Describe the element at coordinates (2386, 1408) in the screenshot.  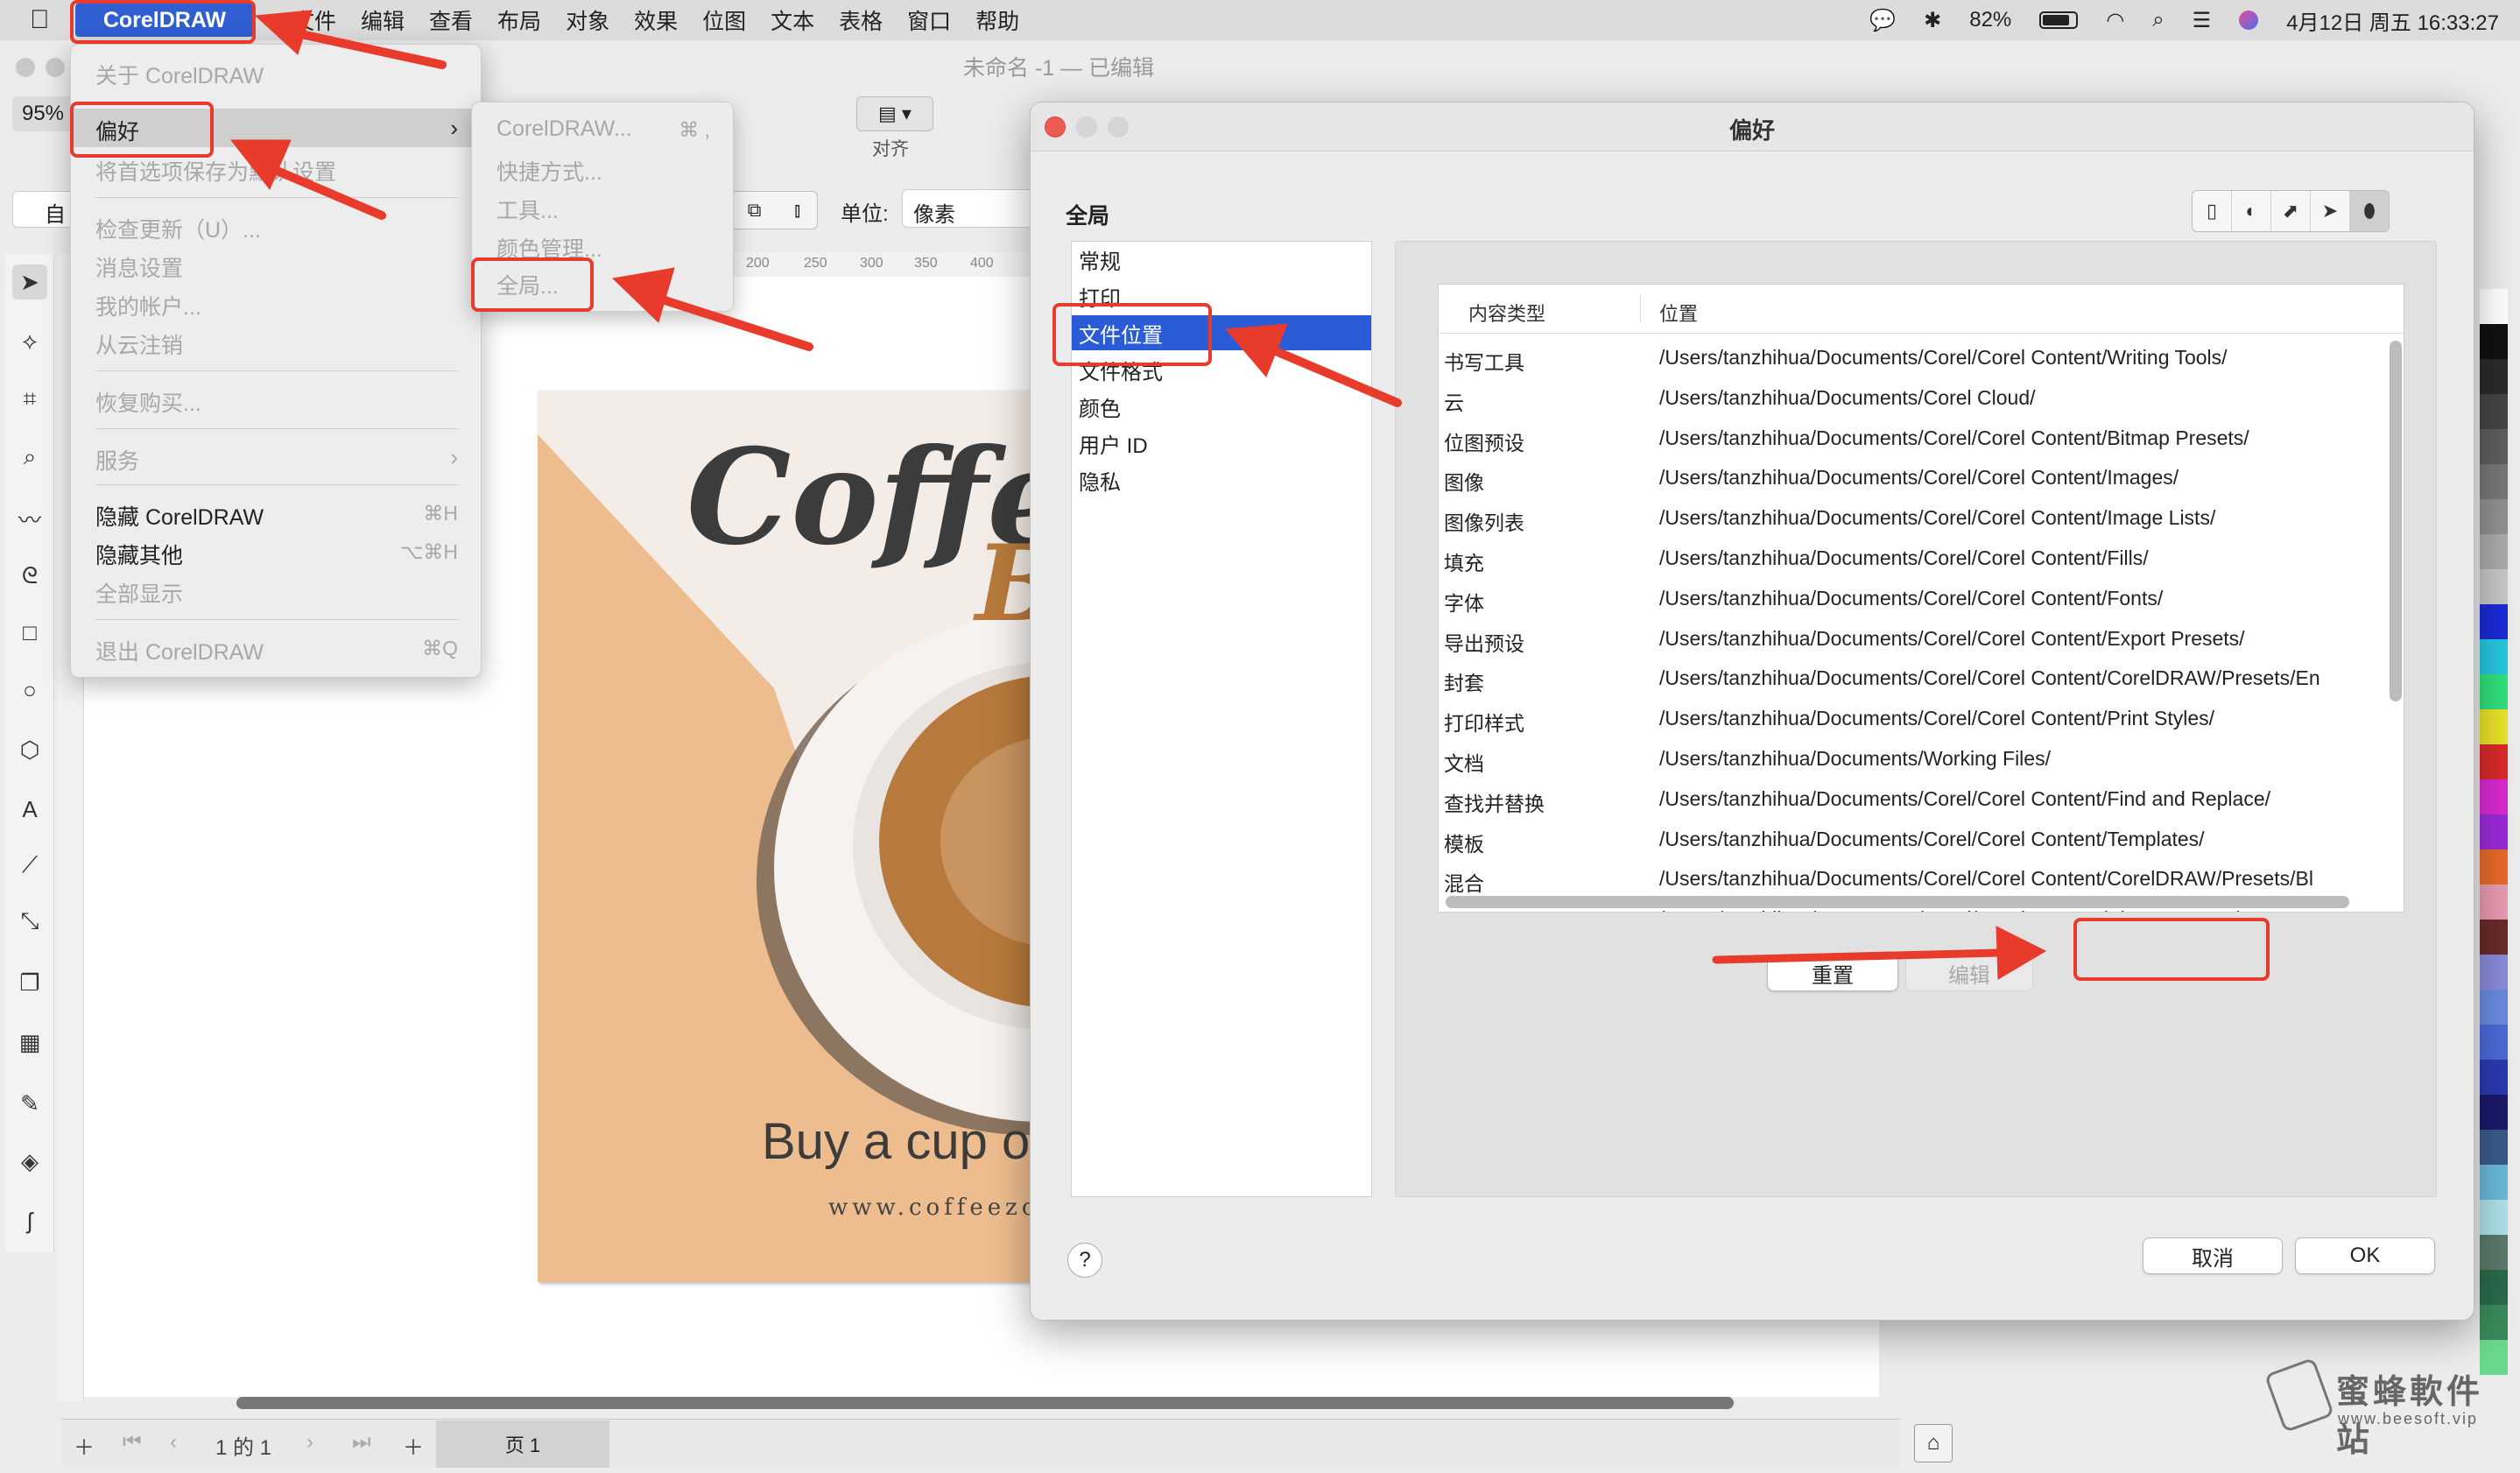
I see `watermark: 蜜蜂軟件站 www.beesoft.vip` at that location.